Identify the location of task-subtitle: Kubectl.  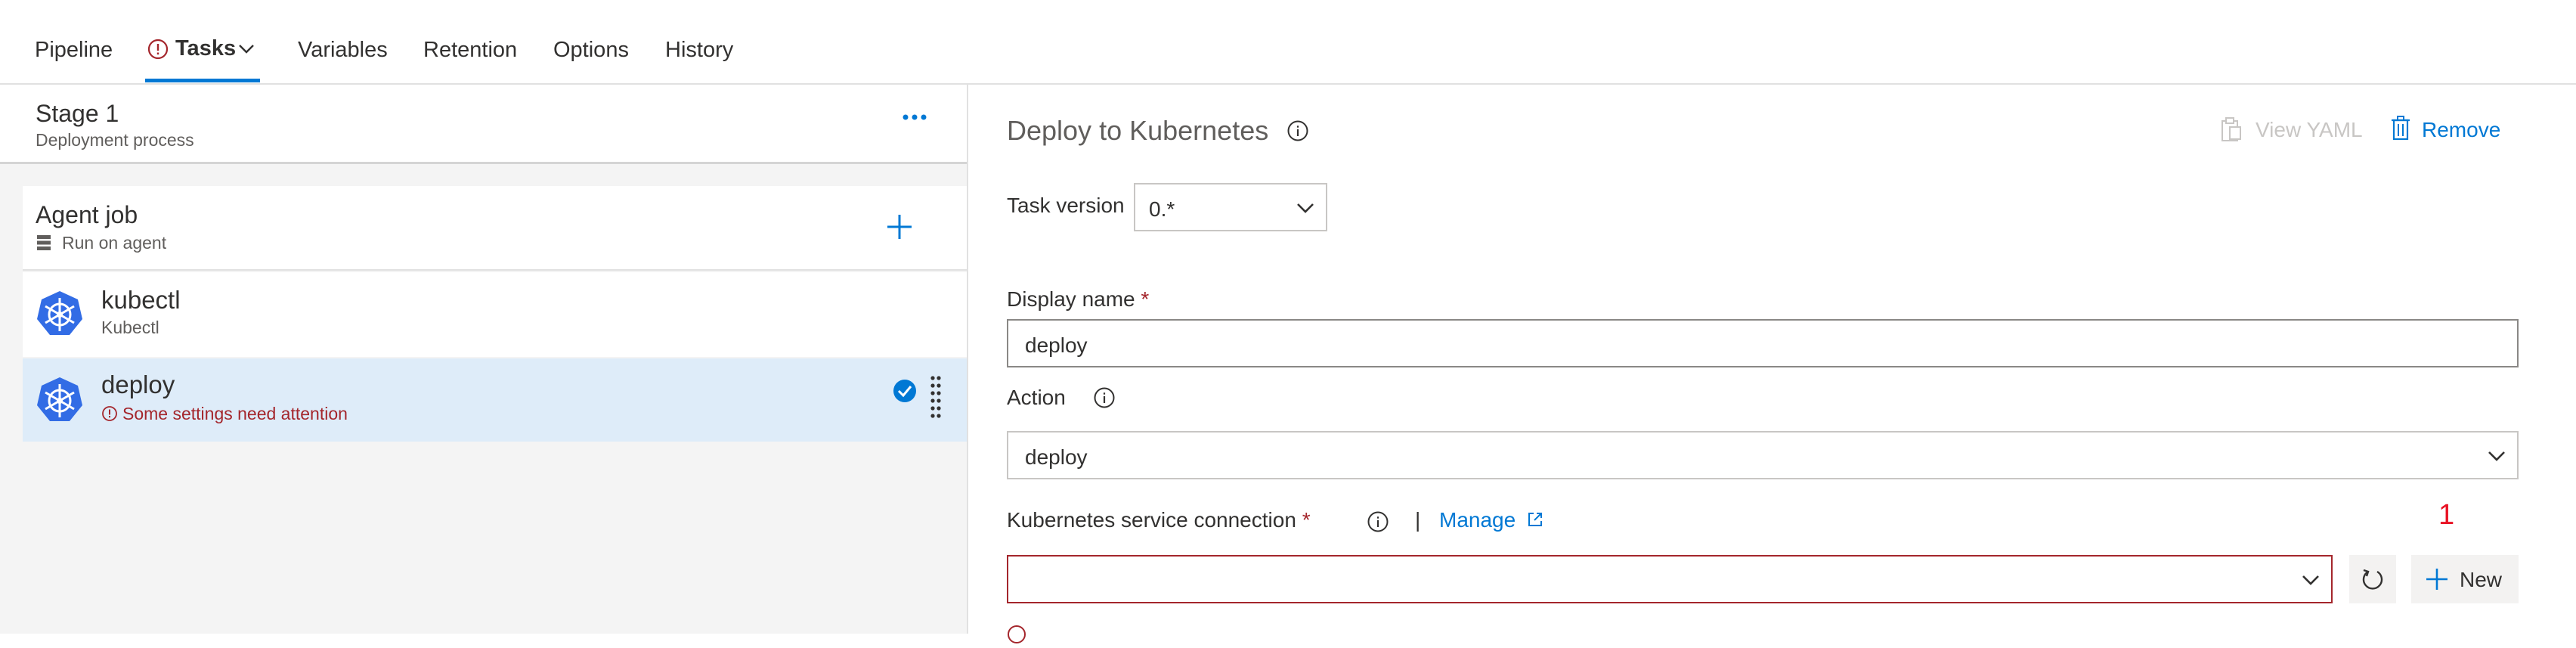
(130, 327).